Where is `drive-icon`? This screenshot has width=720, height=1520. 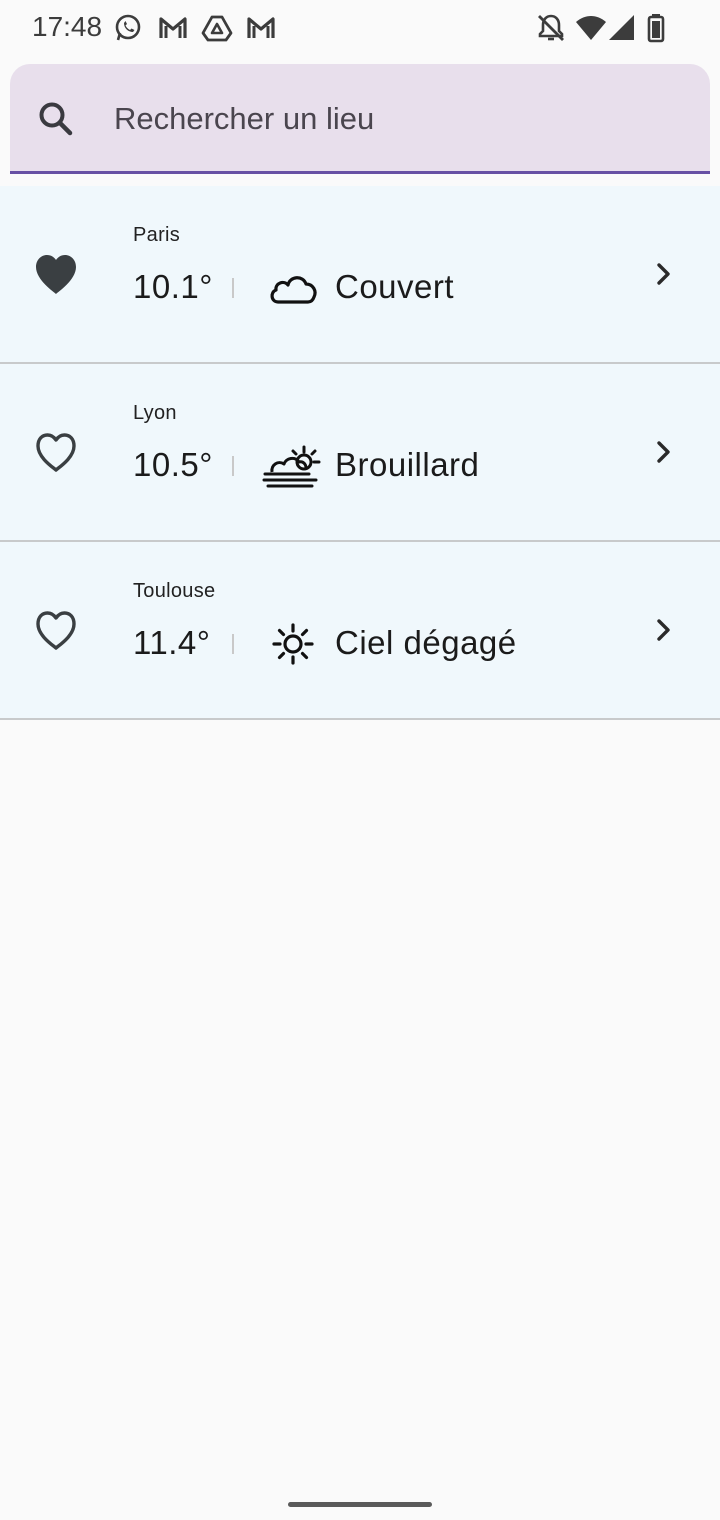
drive-icon is located at coordinates (217, 28).